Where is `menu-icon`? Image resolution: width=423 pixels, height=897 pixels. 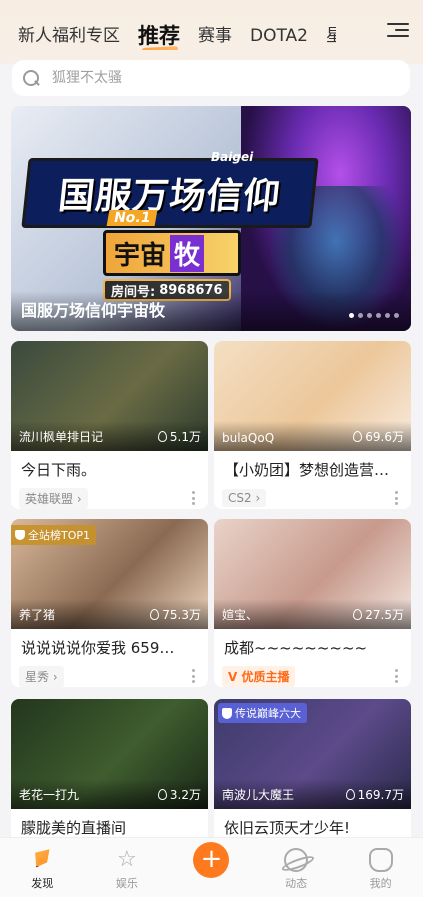
menu-icon is located at coordinates (398, 31).